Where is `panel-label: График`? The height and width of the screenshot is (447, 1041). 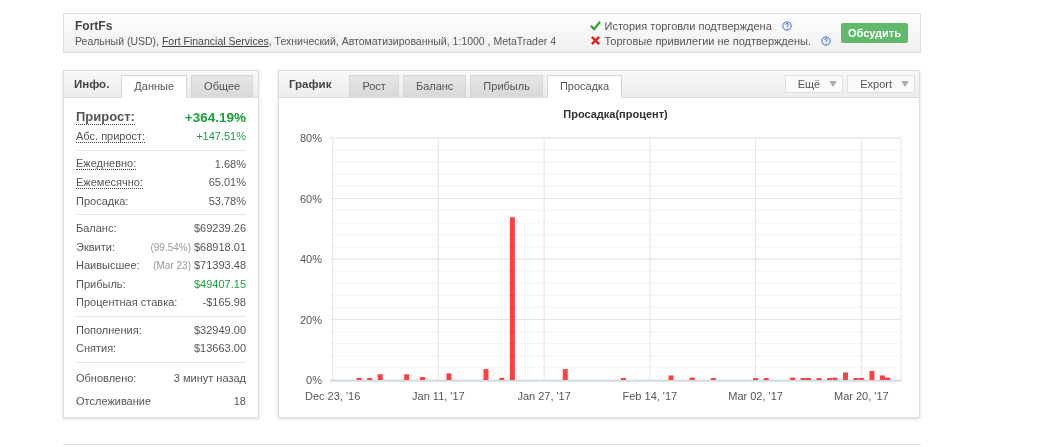
panel-label: График is located at coordinates (310, 85).